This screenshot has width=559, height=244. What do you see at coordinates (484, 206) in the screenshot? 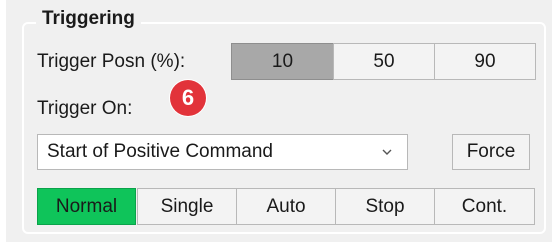
I see `mode-button-cont: Cont.` at bounding box center [484, 206].